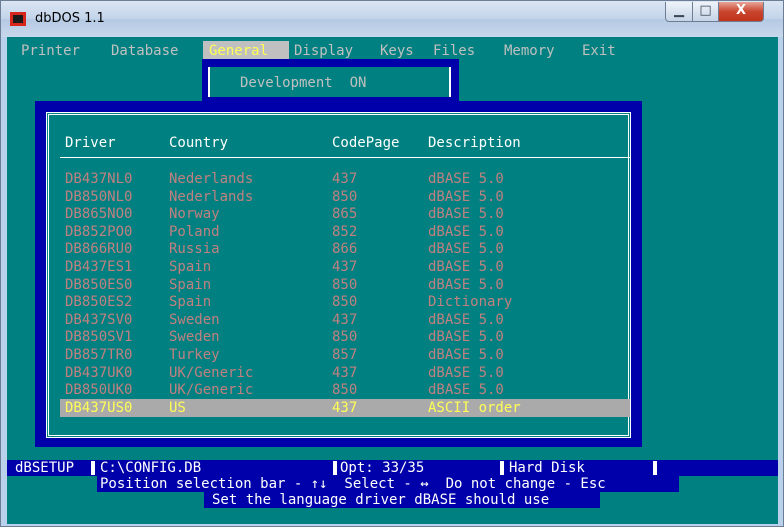 The image size is (784, 527). Describe the element at coordinates (50, 51) in the screenshot. I see `menu-printer: Printer` at that location.